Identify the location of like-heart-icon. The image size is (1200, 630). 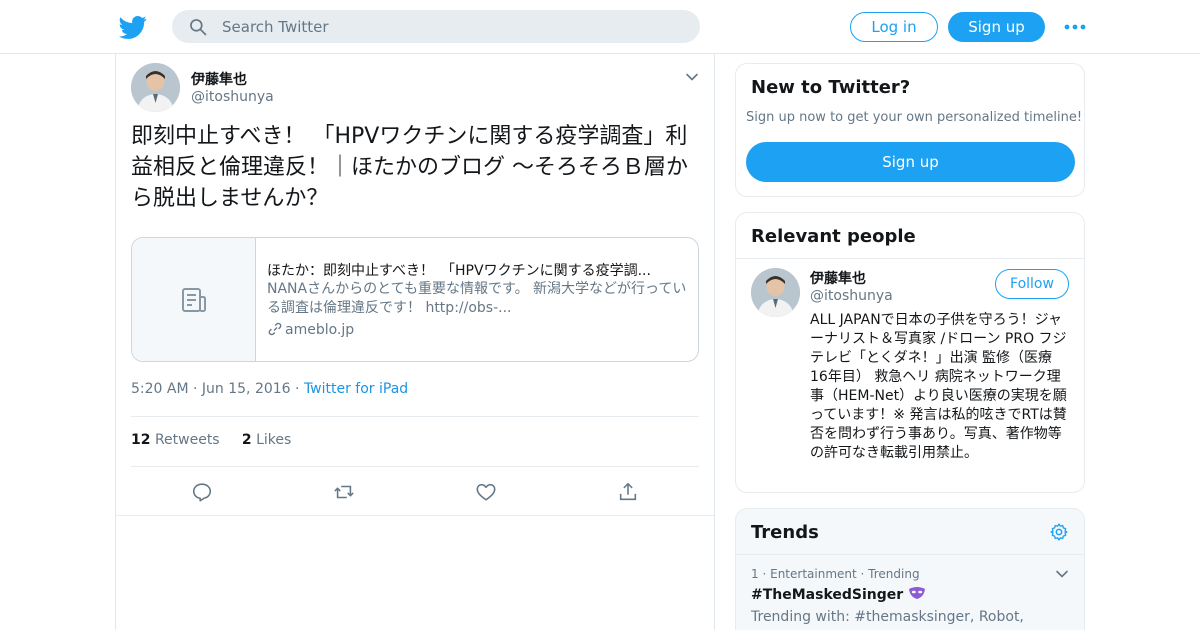
(486, 492).